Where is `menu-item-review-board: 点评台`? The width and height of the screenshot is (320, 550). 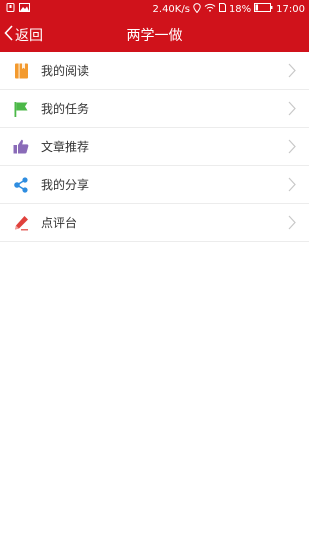 menu-item-review-board: 点评台 is located at coordinates (154, 223).